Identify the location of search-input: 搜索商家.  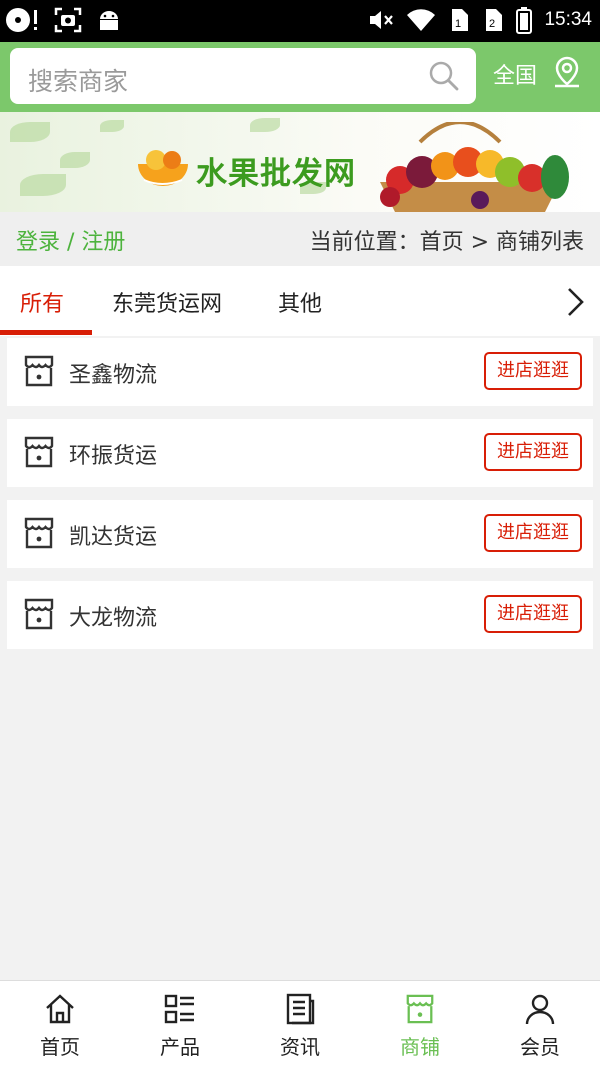
(243, 76).